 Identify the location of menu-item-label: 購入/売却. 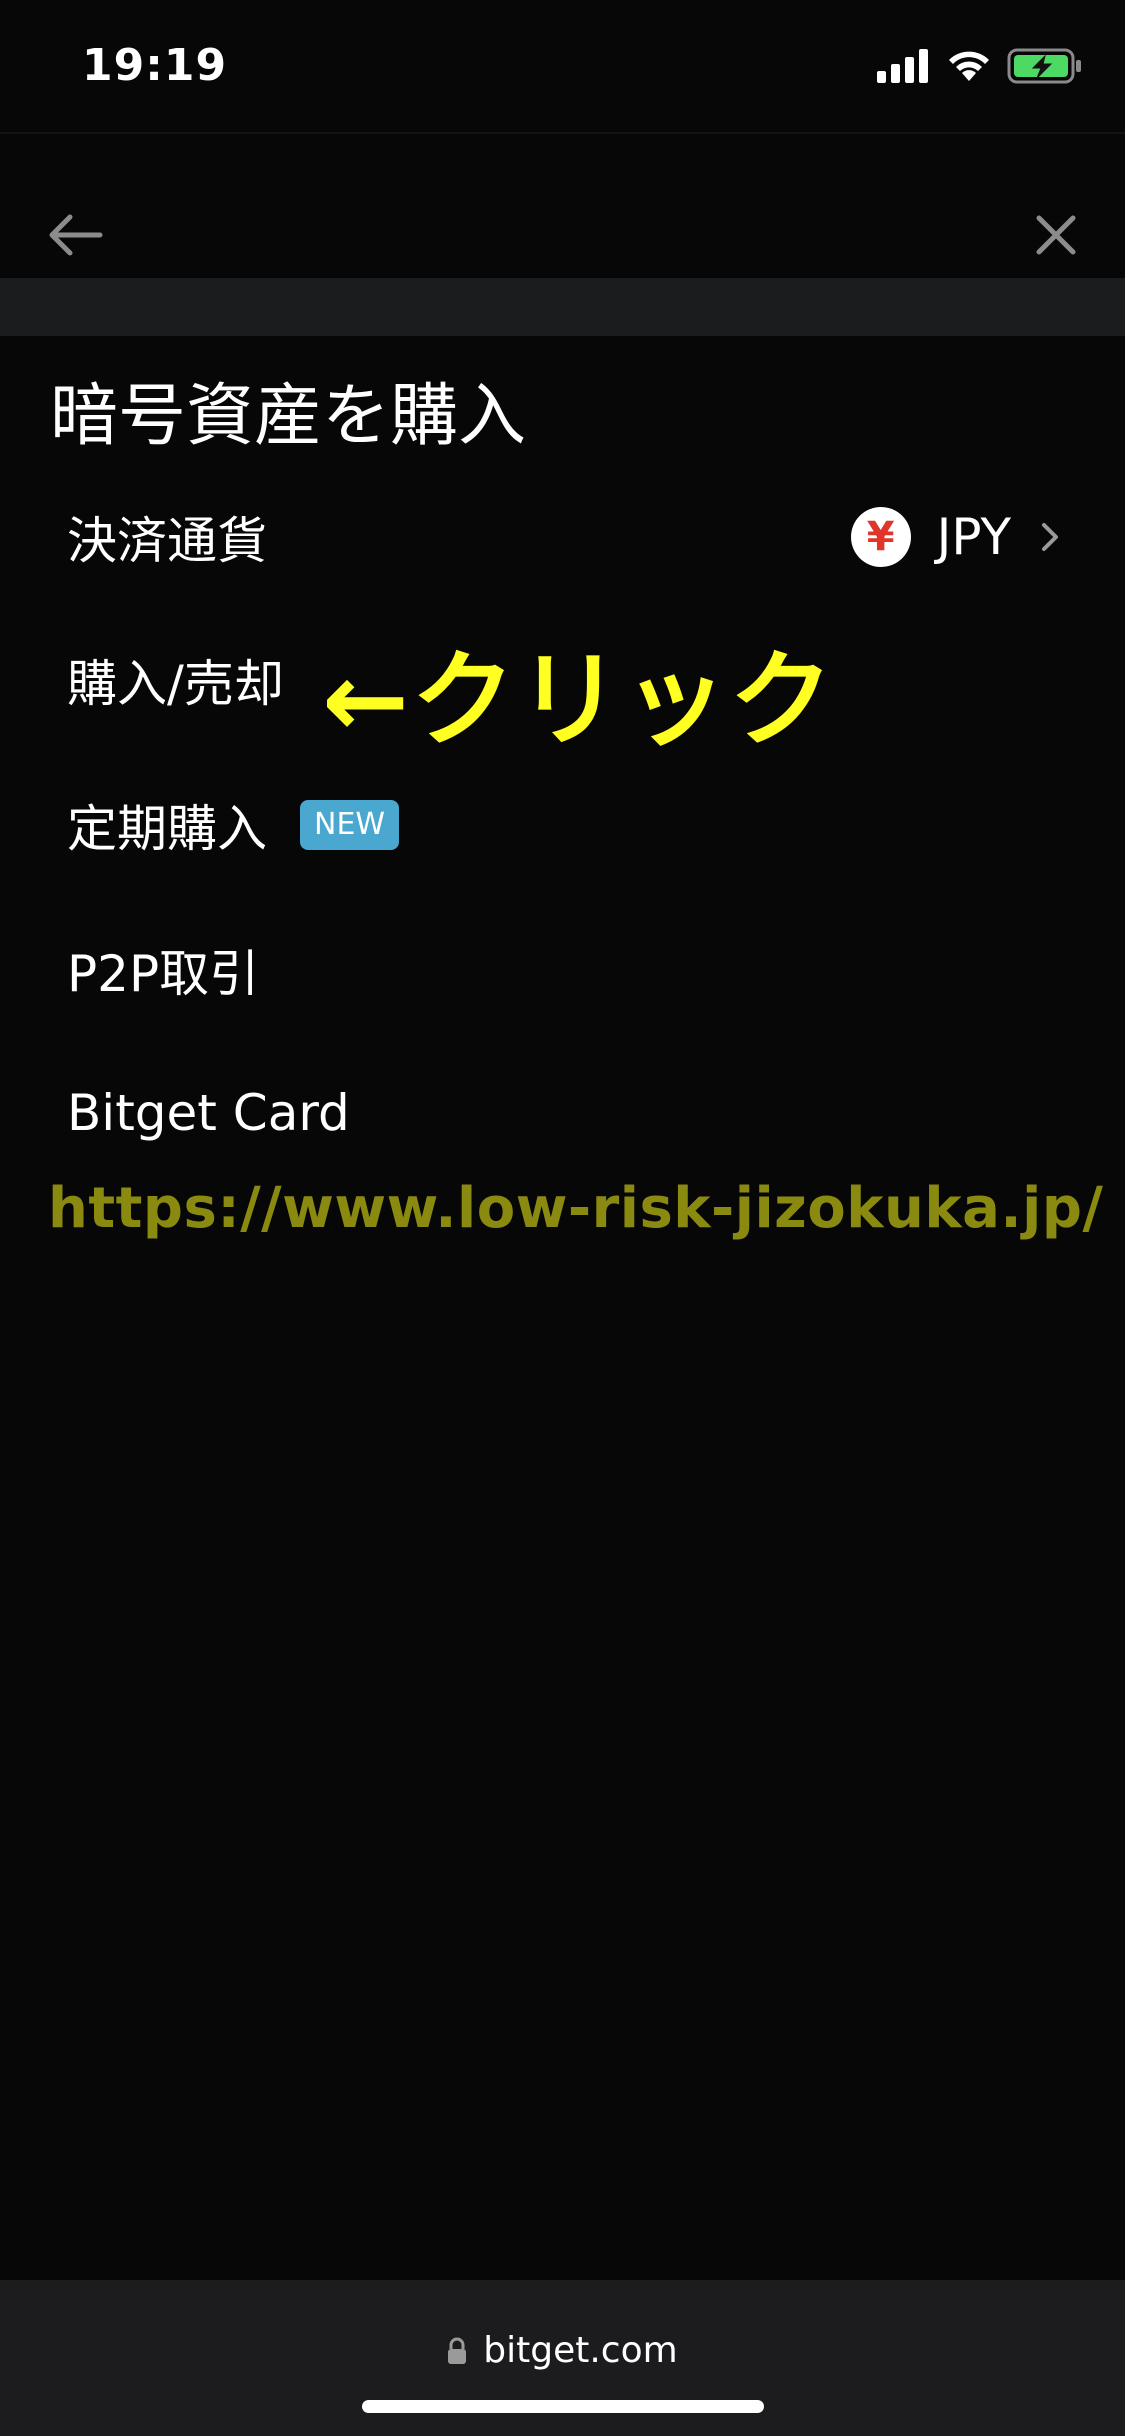
(175, 684).